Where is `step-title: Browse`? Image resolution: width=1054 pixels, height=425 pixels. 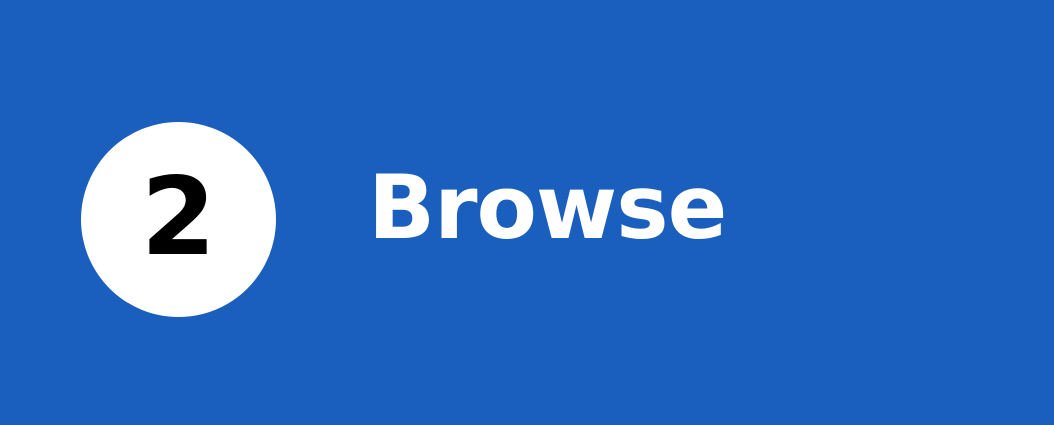 step-title: Browse is located at coordinates (547, 207).